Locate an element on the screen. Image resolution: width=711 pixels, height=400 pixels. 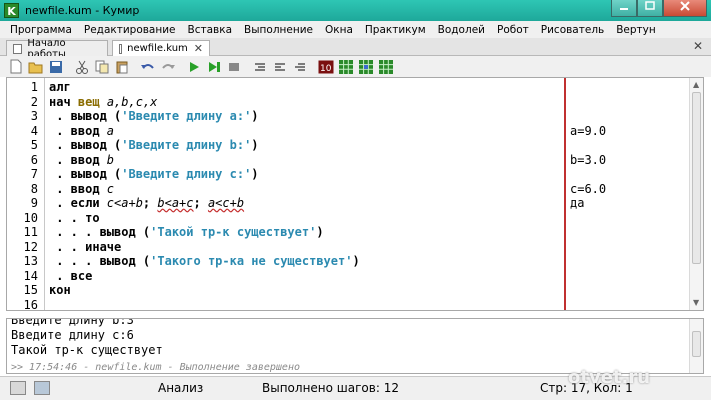
tab-close-icon: ✕ is located at coordinates (198, 48).